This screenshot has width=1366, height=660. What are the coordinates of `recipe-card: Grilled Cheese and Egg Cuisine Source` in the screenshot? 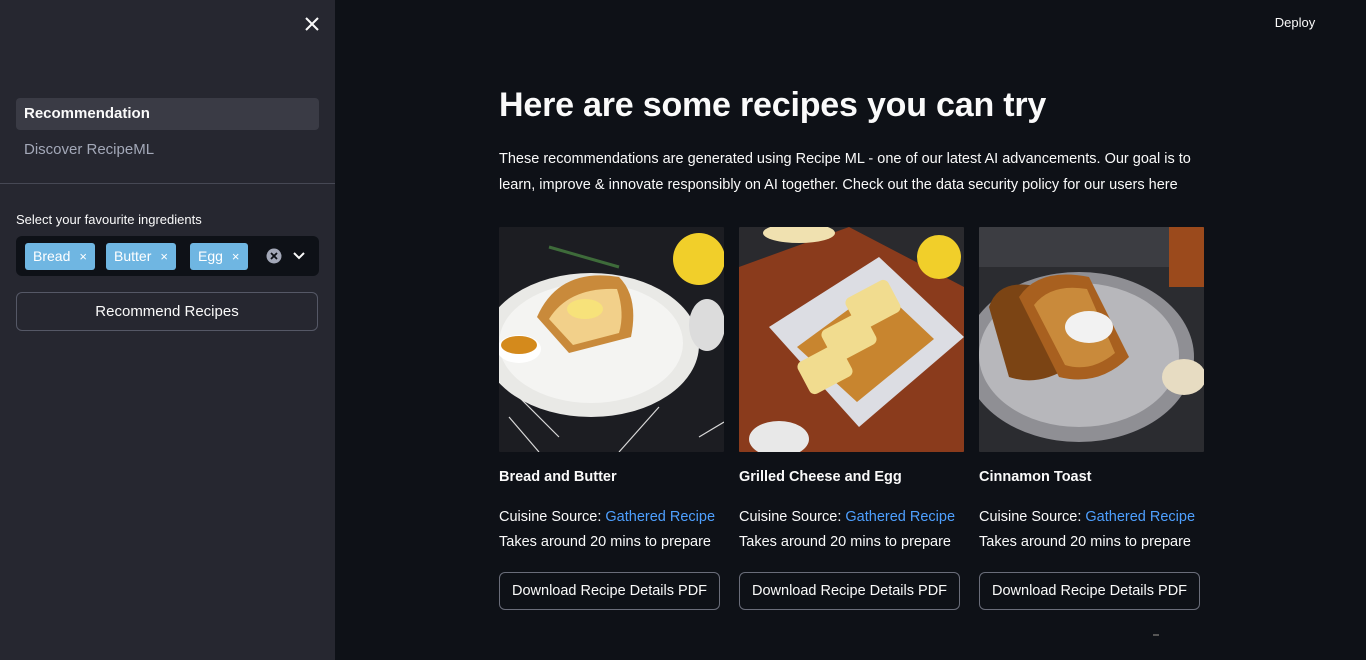 It's located at (852, 418).